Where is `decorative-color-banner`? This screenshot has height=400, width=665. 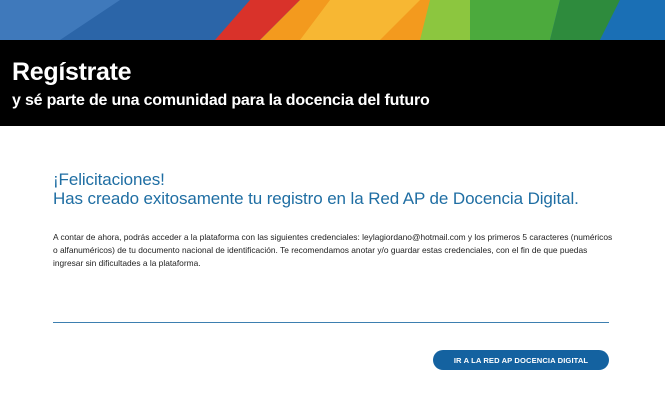 decorative-color-banner is located at coordinates (332, 20).